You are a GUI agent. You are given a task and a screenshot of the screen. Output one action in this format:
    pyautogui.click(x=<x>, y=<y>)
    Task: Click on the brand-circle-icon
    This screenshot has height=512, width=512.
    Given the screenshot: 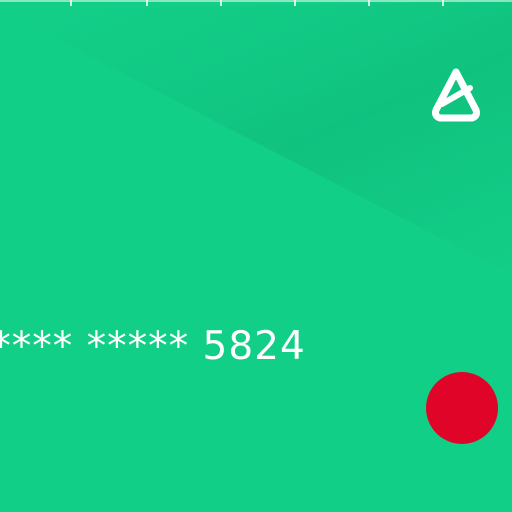 What is the action you would take?
    pyautogui.click(x=462, y=408)
    